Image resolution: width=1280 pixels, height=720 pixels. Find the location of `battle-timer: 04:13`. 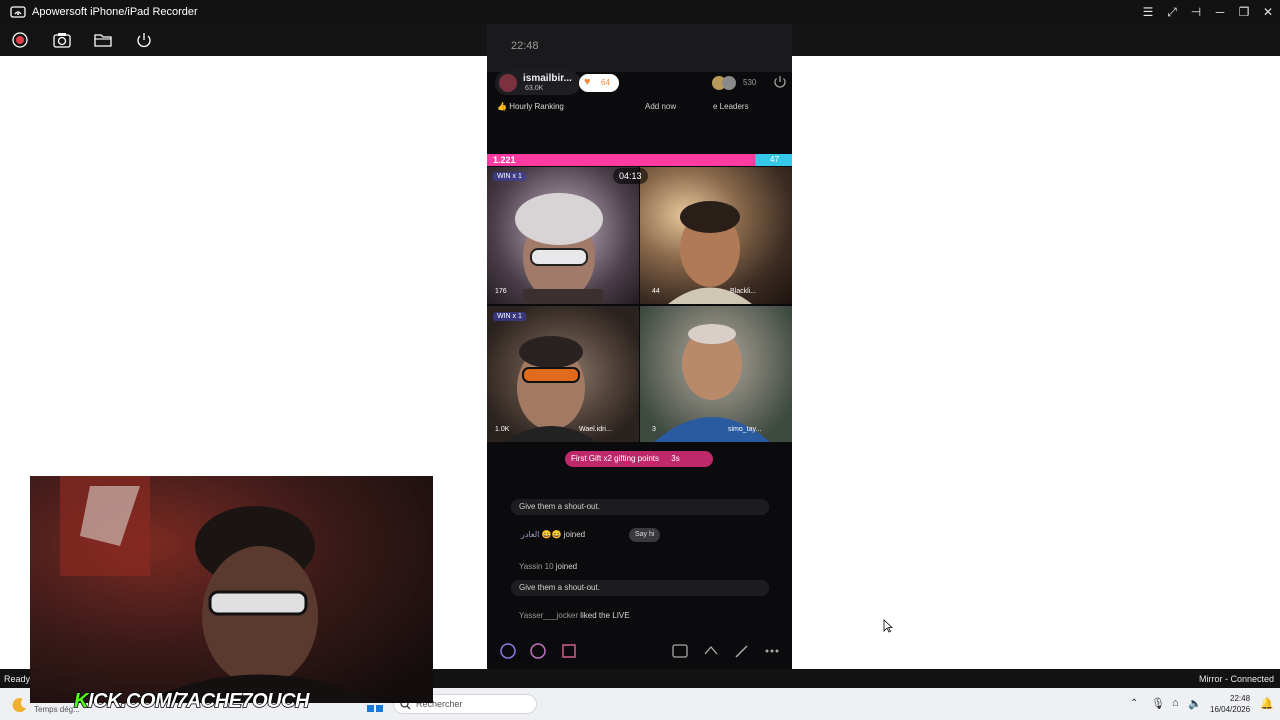

battle-timer: 04:13 is located at coordinates (630, 176).